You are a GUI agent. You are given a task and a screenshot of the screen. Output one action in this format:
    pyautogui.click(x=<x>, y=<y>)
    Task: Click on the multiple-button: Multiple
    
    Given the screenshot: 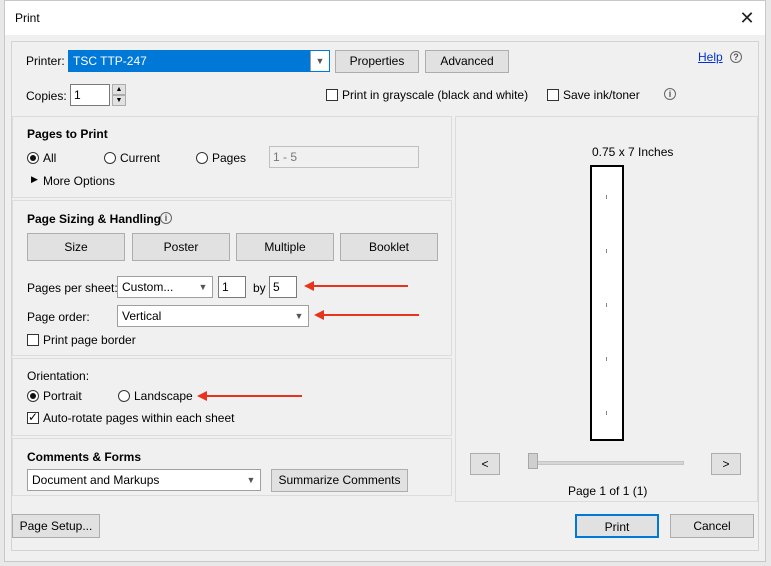 What is the action you would take?
    pyautogui.click(x=285, y=247)
    